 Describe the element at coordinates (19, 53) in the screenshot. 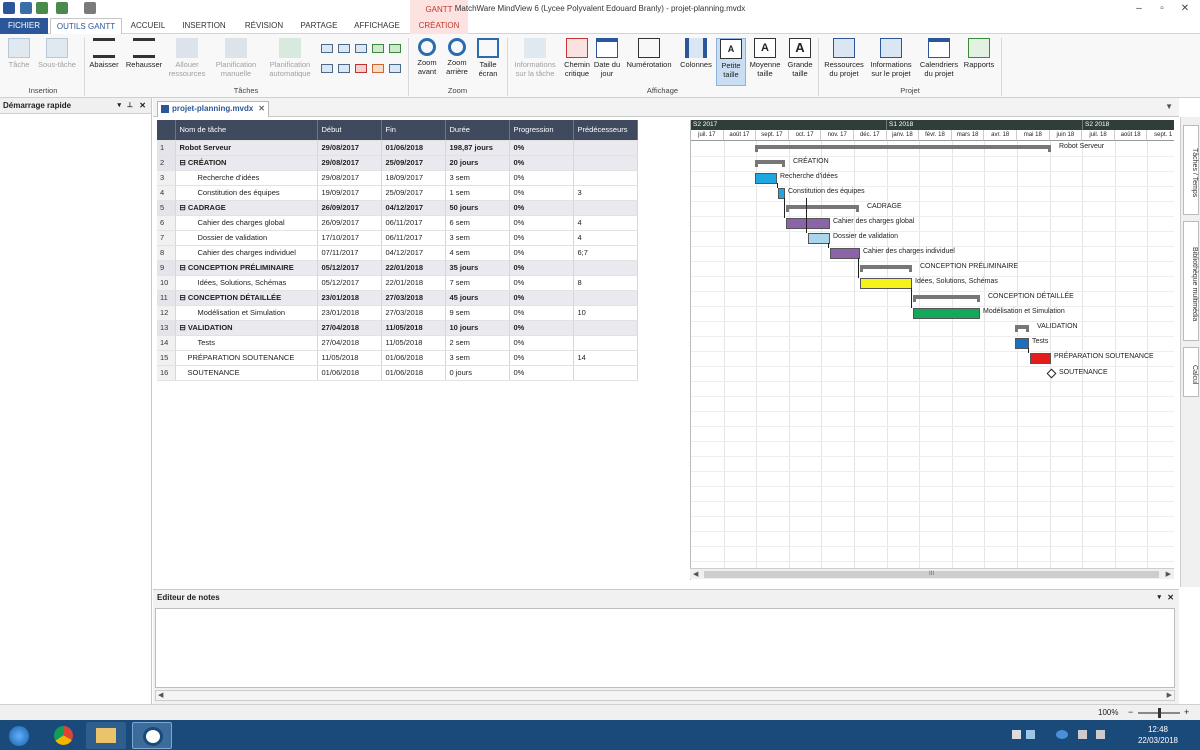

I see `task-button: Tâche` at that location.